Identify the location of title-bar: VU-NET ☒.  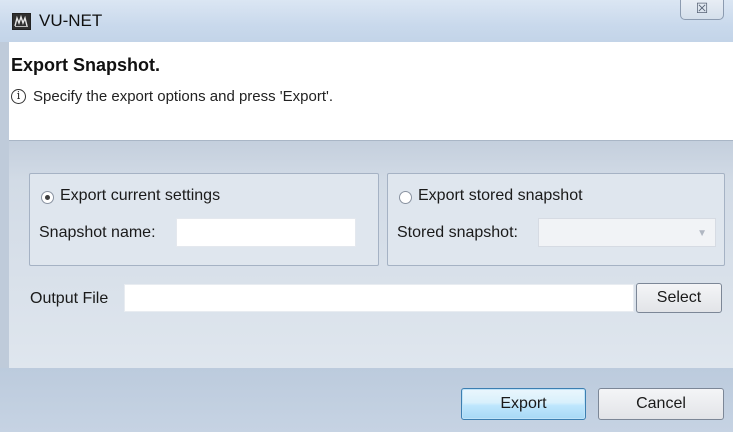
(366, 21).